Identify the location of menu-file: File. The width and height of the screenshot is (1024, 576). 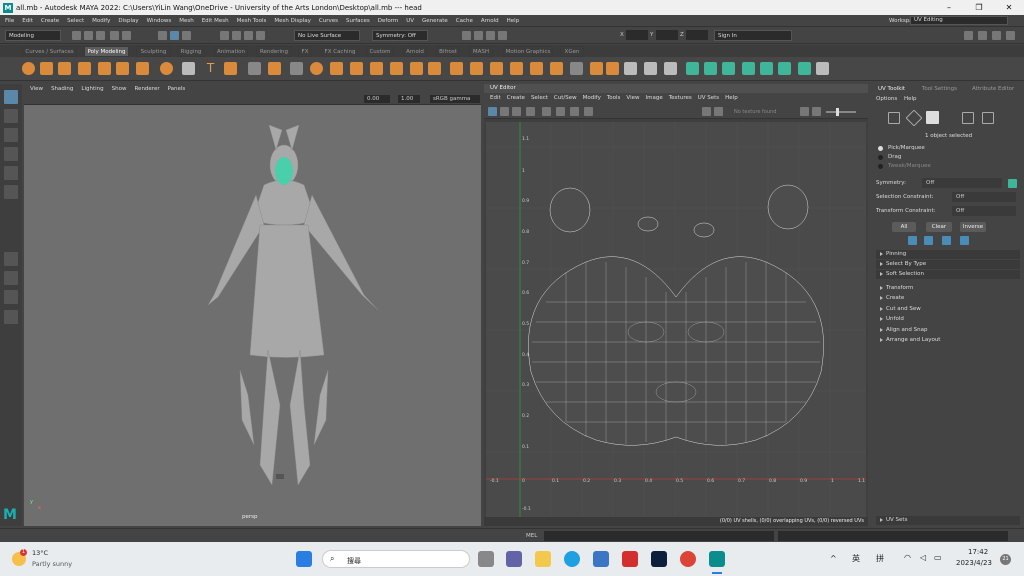
(9, 21).